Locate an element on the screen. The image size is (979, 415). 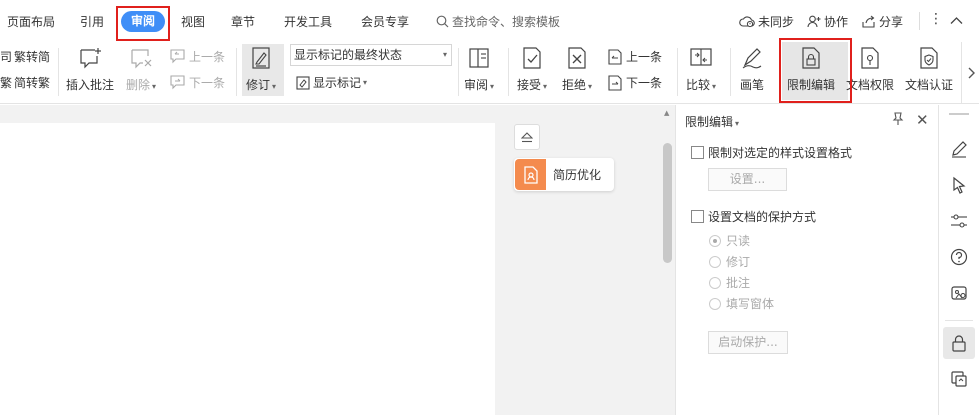
tab-page-layout: 页面布局 is located at coordinates (31, 21).